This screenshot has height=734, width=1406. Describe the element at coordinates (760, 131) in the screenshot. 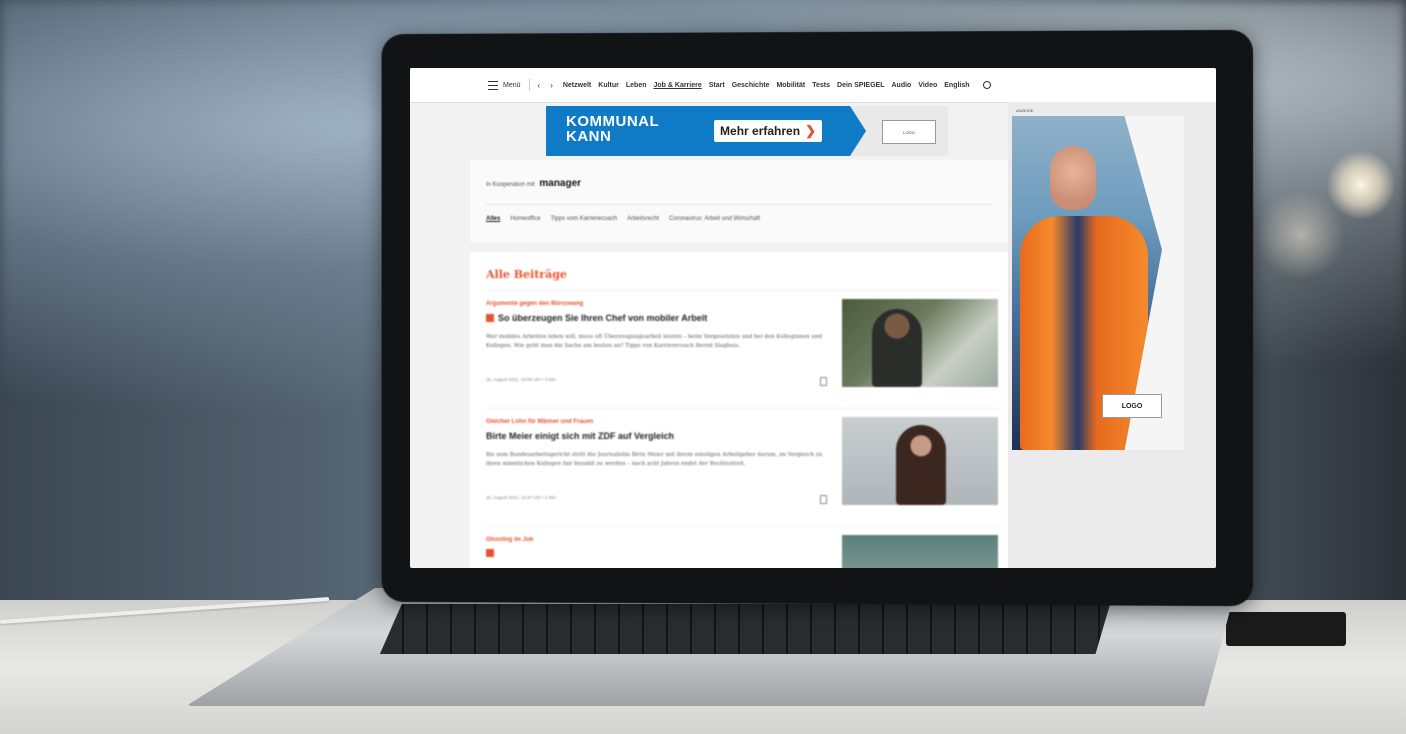

I see `ad-cta-label: Mehr erfahren` at that location.